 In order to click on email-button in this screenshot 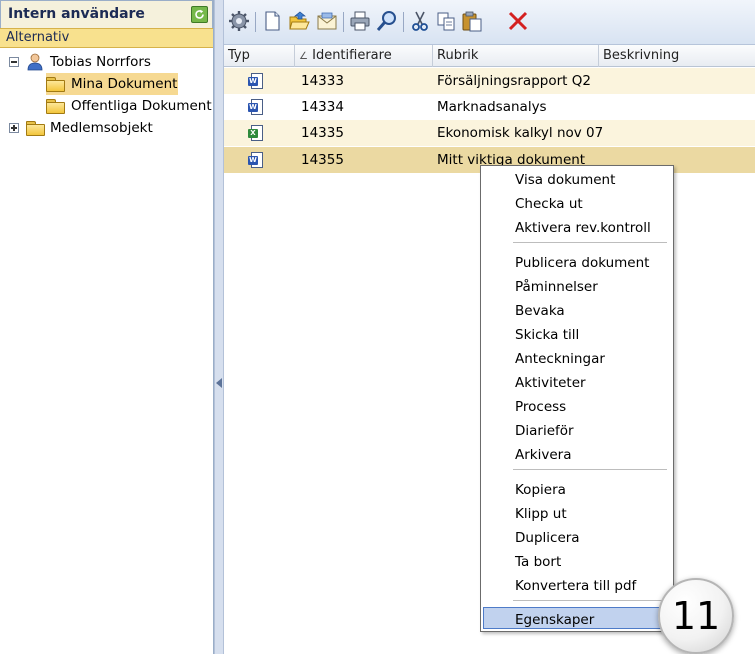, I will do `click(327, 21)`.